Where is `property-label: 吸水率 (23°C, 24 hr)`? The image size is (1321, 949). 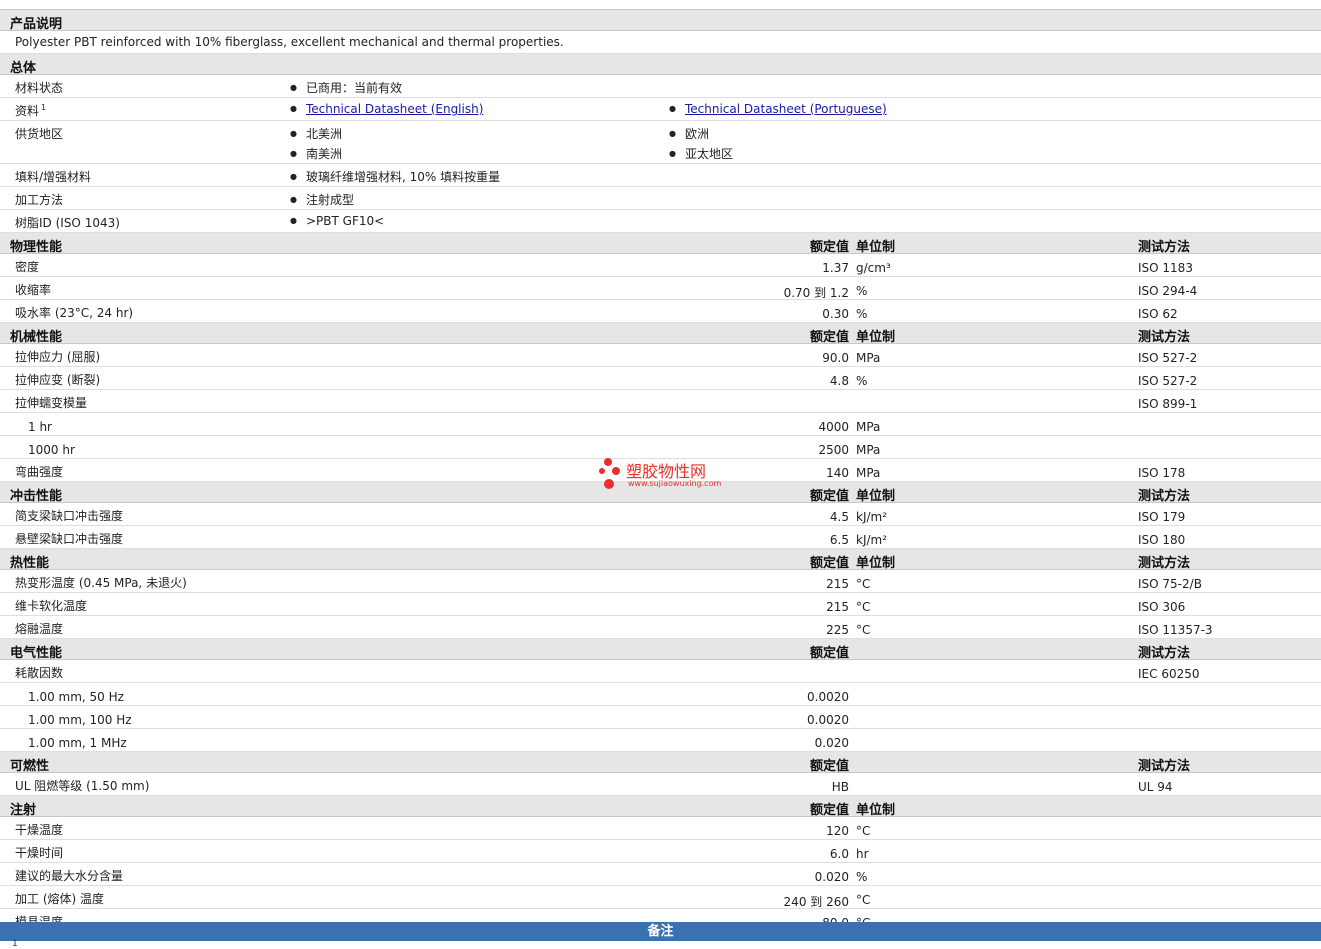 property-label: 吸水率 (23°C, 24 hr) is located at coordinates (74, 313).